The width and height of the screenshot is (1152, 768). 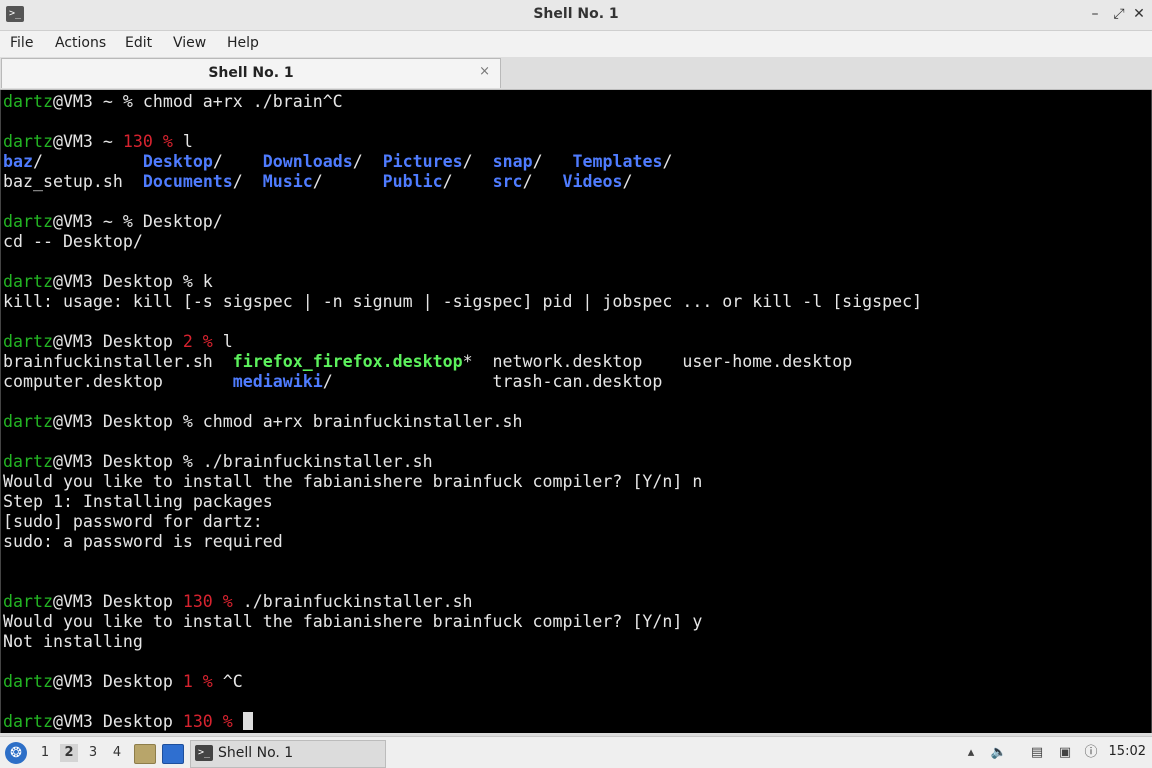 What do you see at coordinates (80, 43) in the screenshot?
I see `menu-actions: Actions` at bounding box center [80, 43].